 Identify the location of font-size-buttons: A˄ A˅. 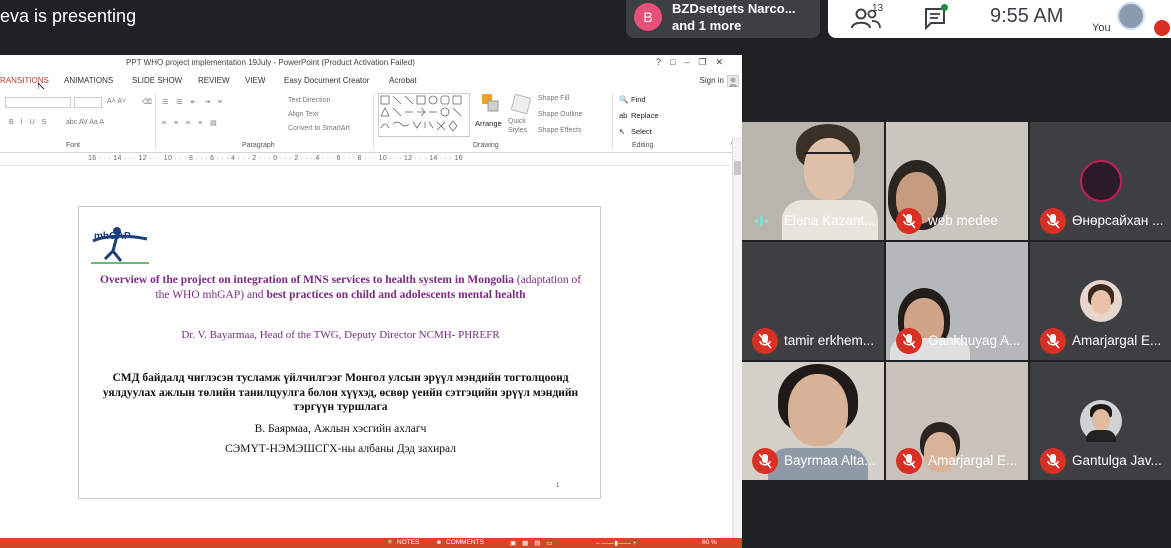
(116, 101).